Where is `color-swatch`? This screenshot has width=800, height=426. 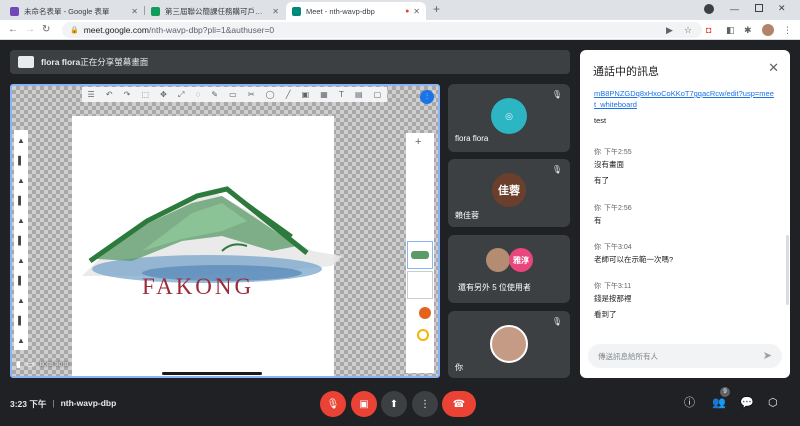 color-swatch is located at coordinates (425, 313).